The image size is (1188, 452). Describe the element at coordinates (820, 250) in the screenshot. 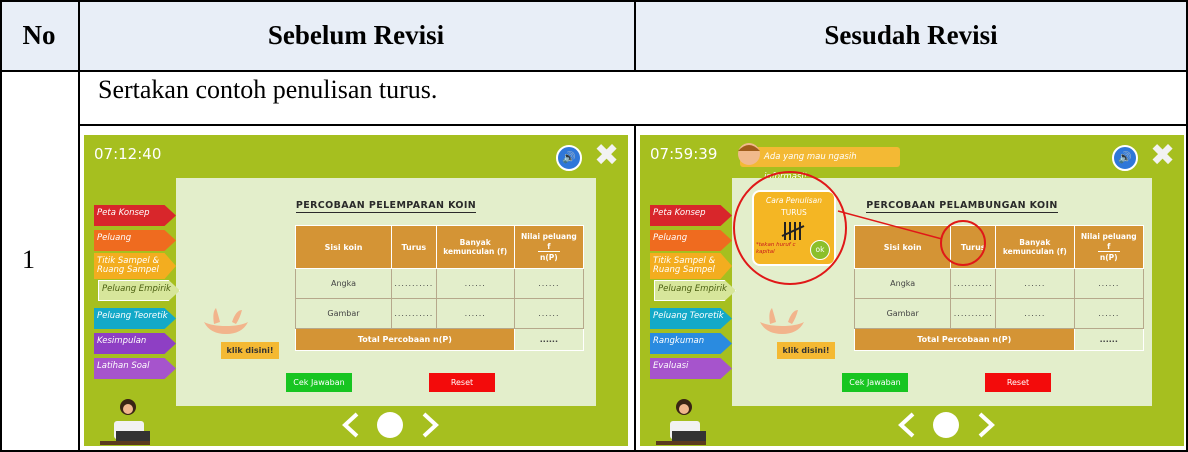

I see `popup-ok-button: ok` at that location.